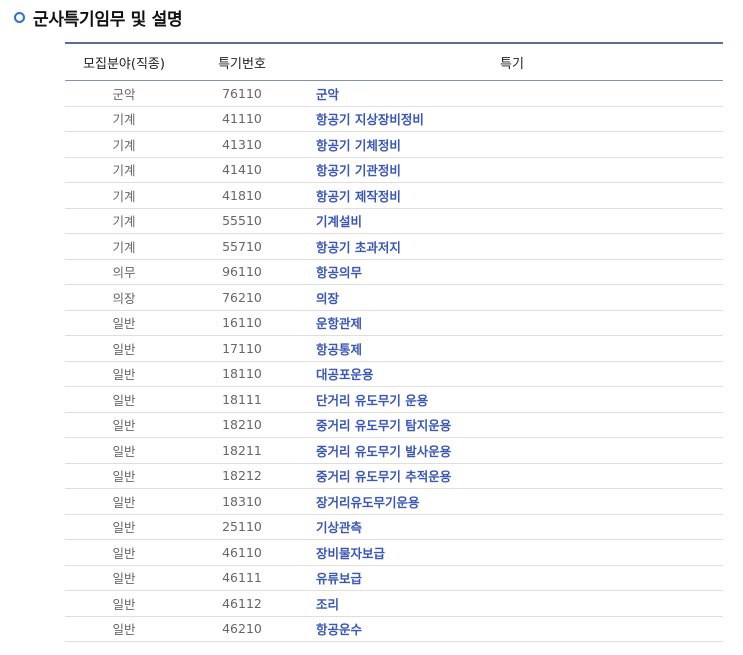 The height and width of the screenshot is (655, 743). I want to click on table-row: 일반 18111 단거리 유도무기 운용, so click(394, 399).